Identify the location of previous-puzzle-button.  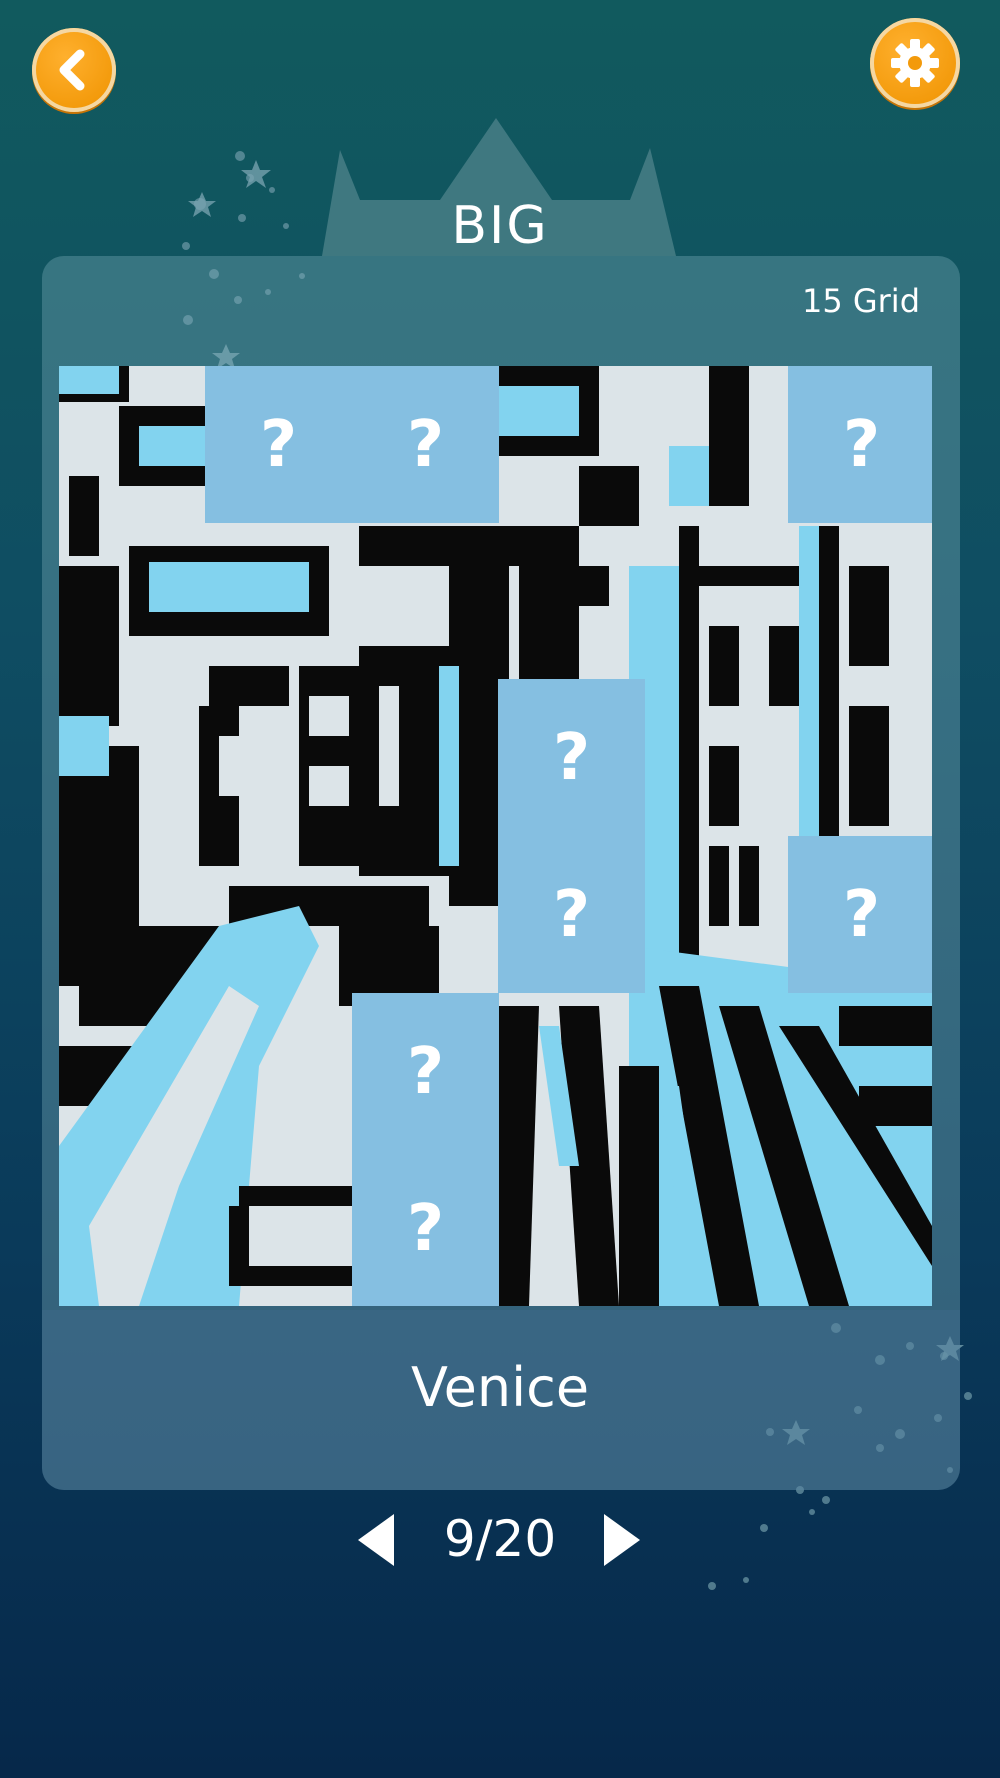
(376, 1540).